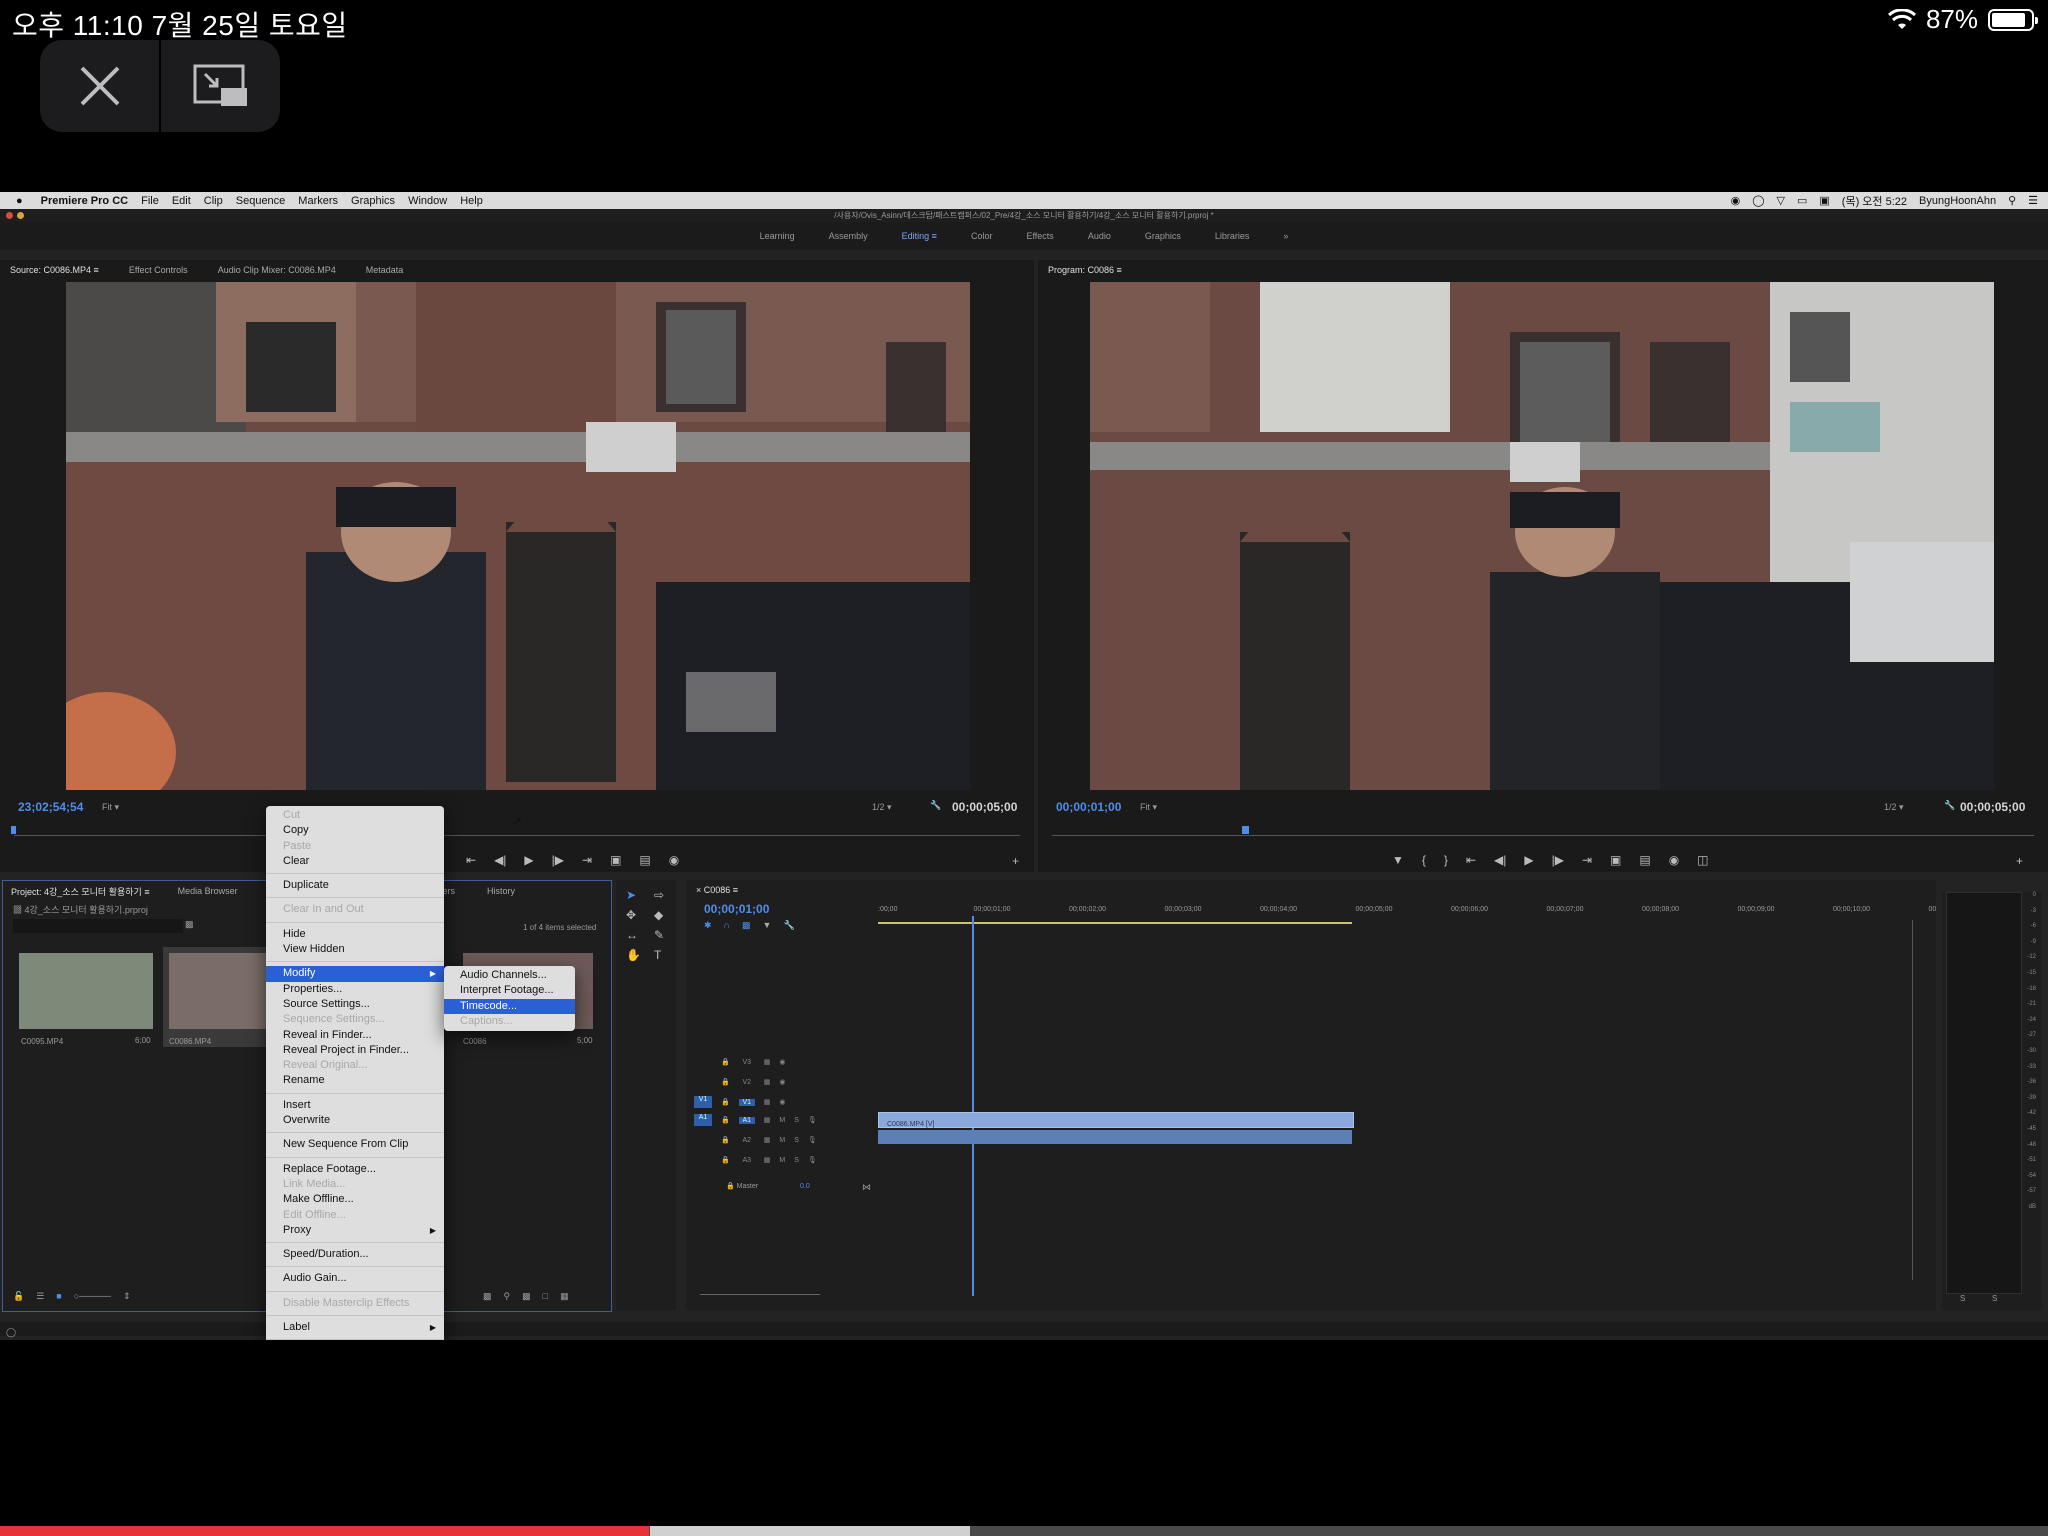 This screenshot has width=2048, height=1536. I want to click on slip-tool-icon: ↔, so click(637, 935).